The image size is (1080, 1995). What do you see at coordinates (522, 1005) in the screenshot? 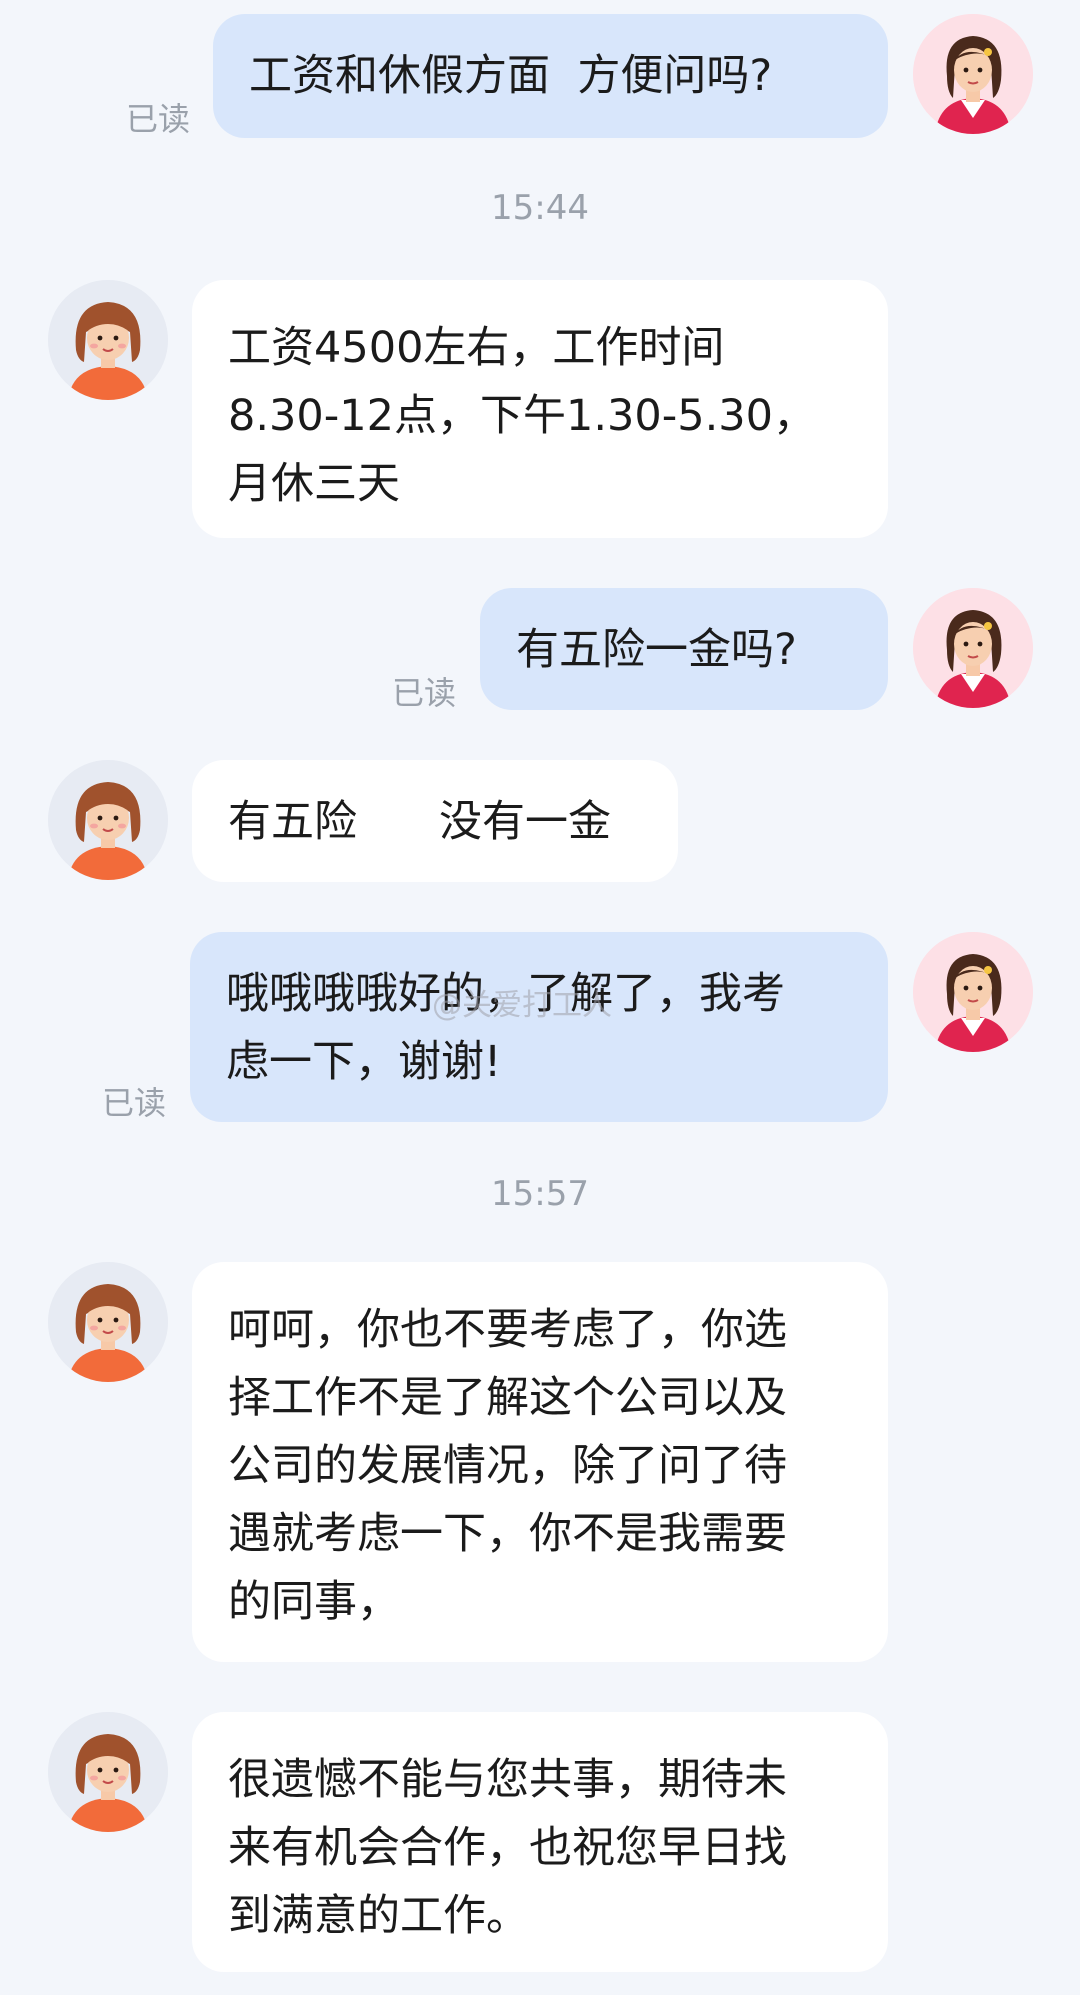
I see `watermark: @关爱打工人` at bounding box center [522, 1005].